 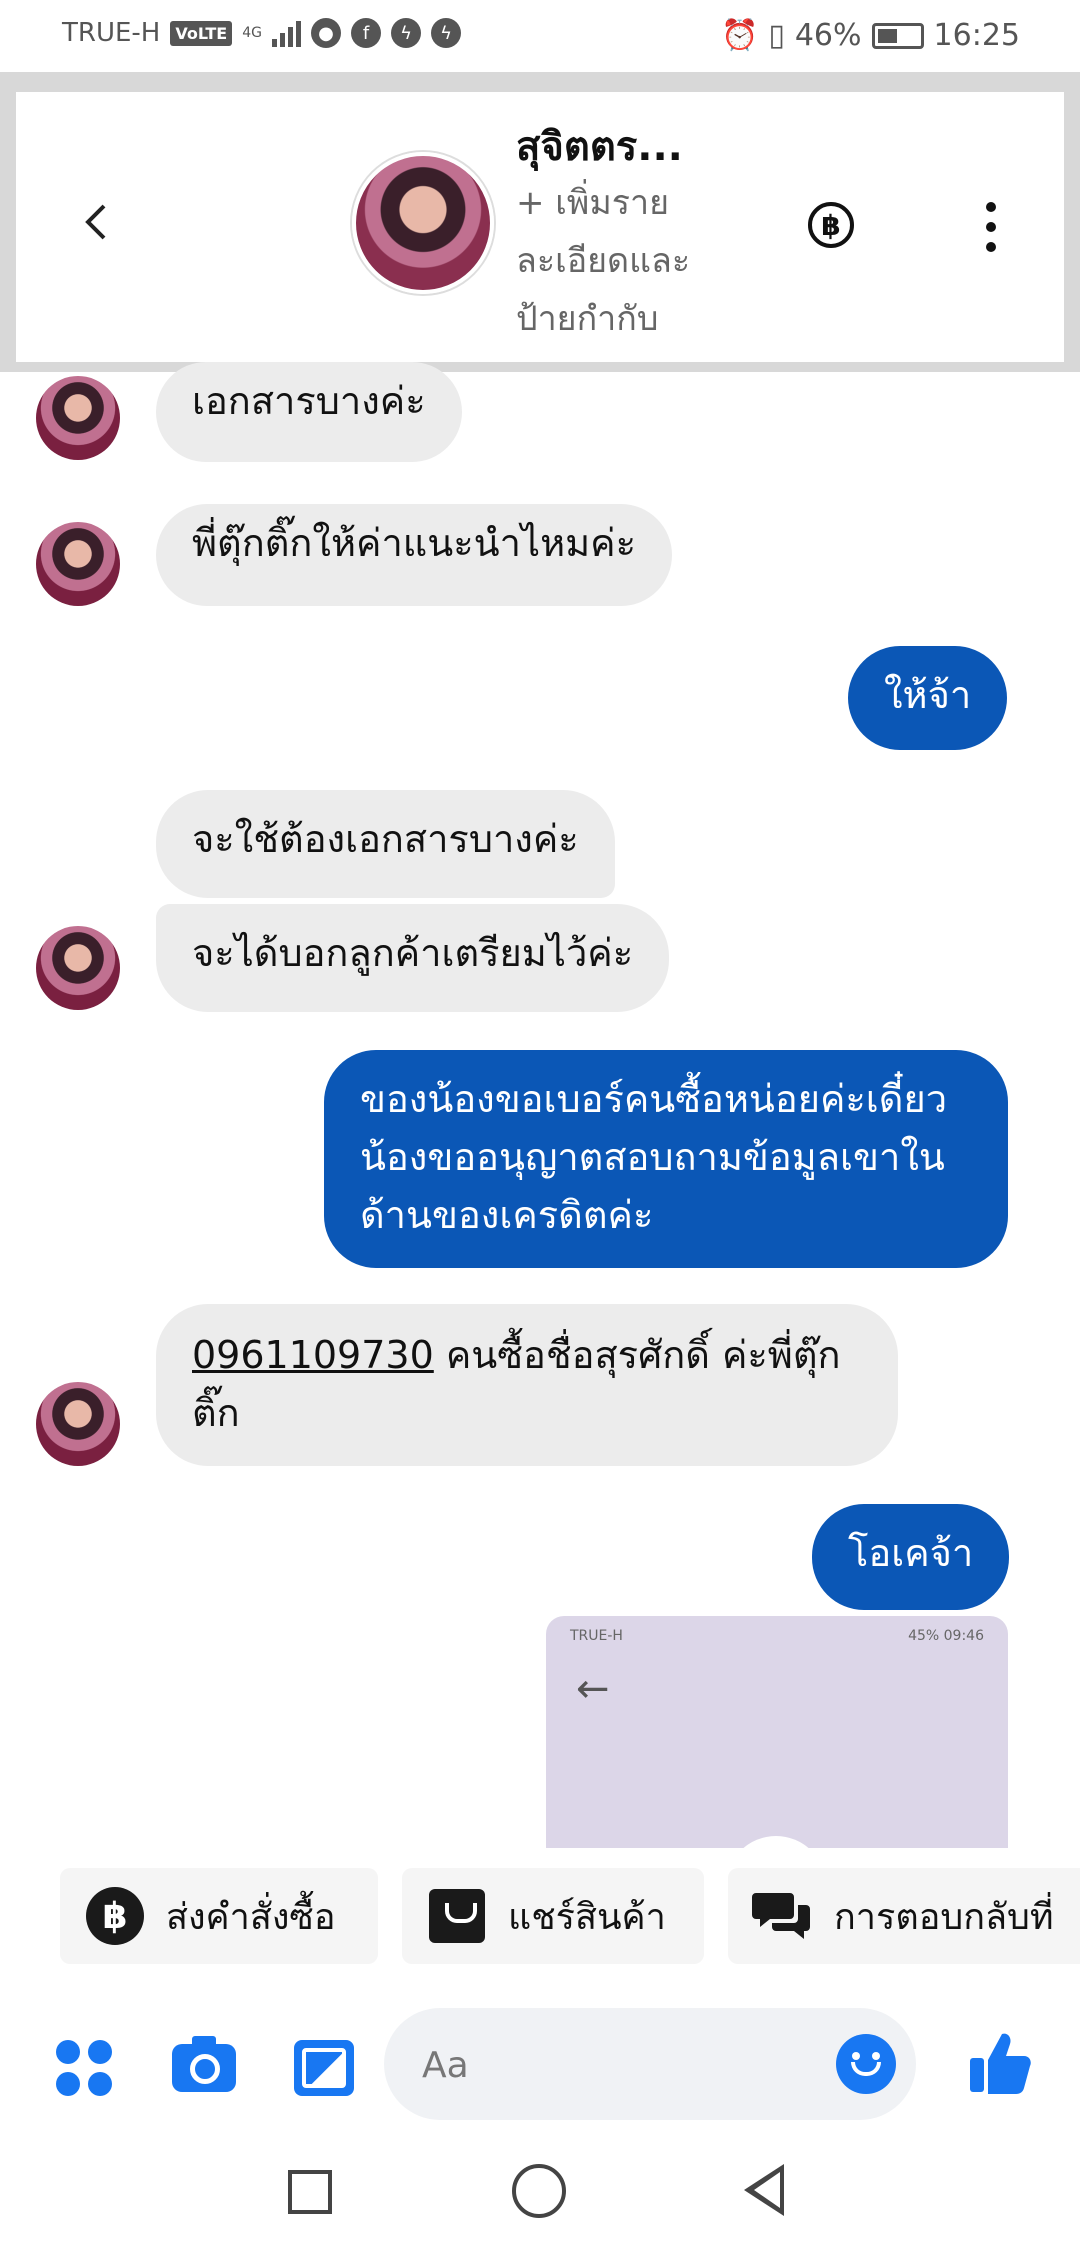 What do you see at coordinates (991, 227) in the screenshot?
I see `more-options-icon` at bounding box center [991, 227].